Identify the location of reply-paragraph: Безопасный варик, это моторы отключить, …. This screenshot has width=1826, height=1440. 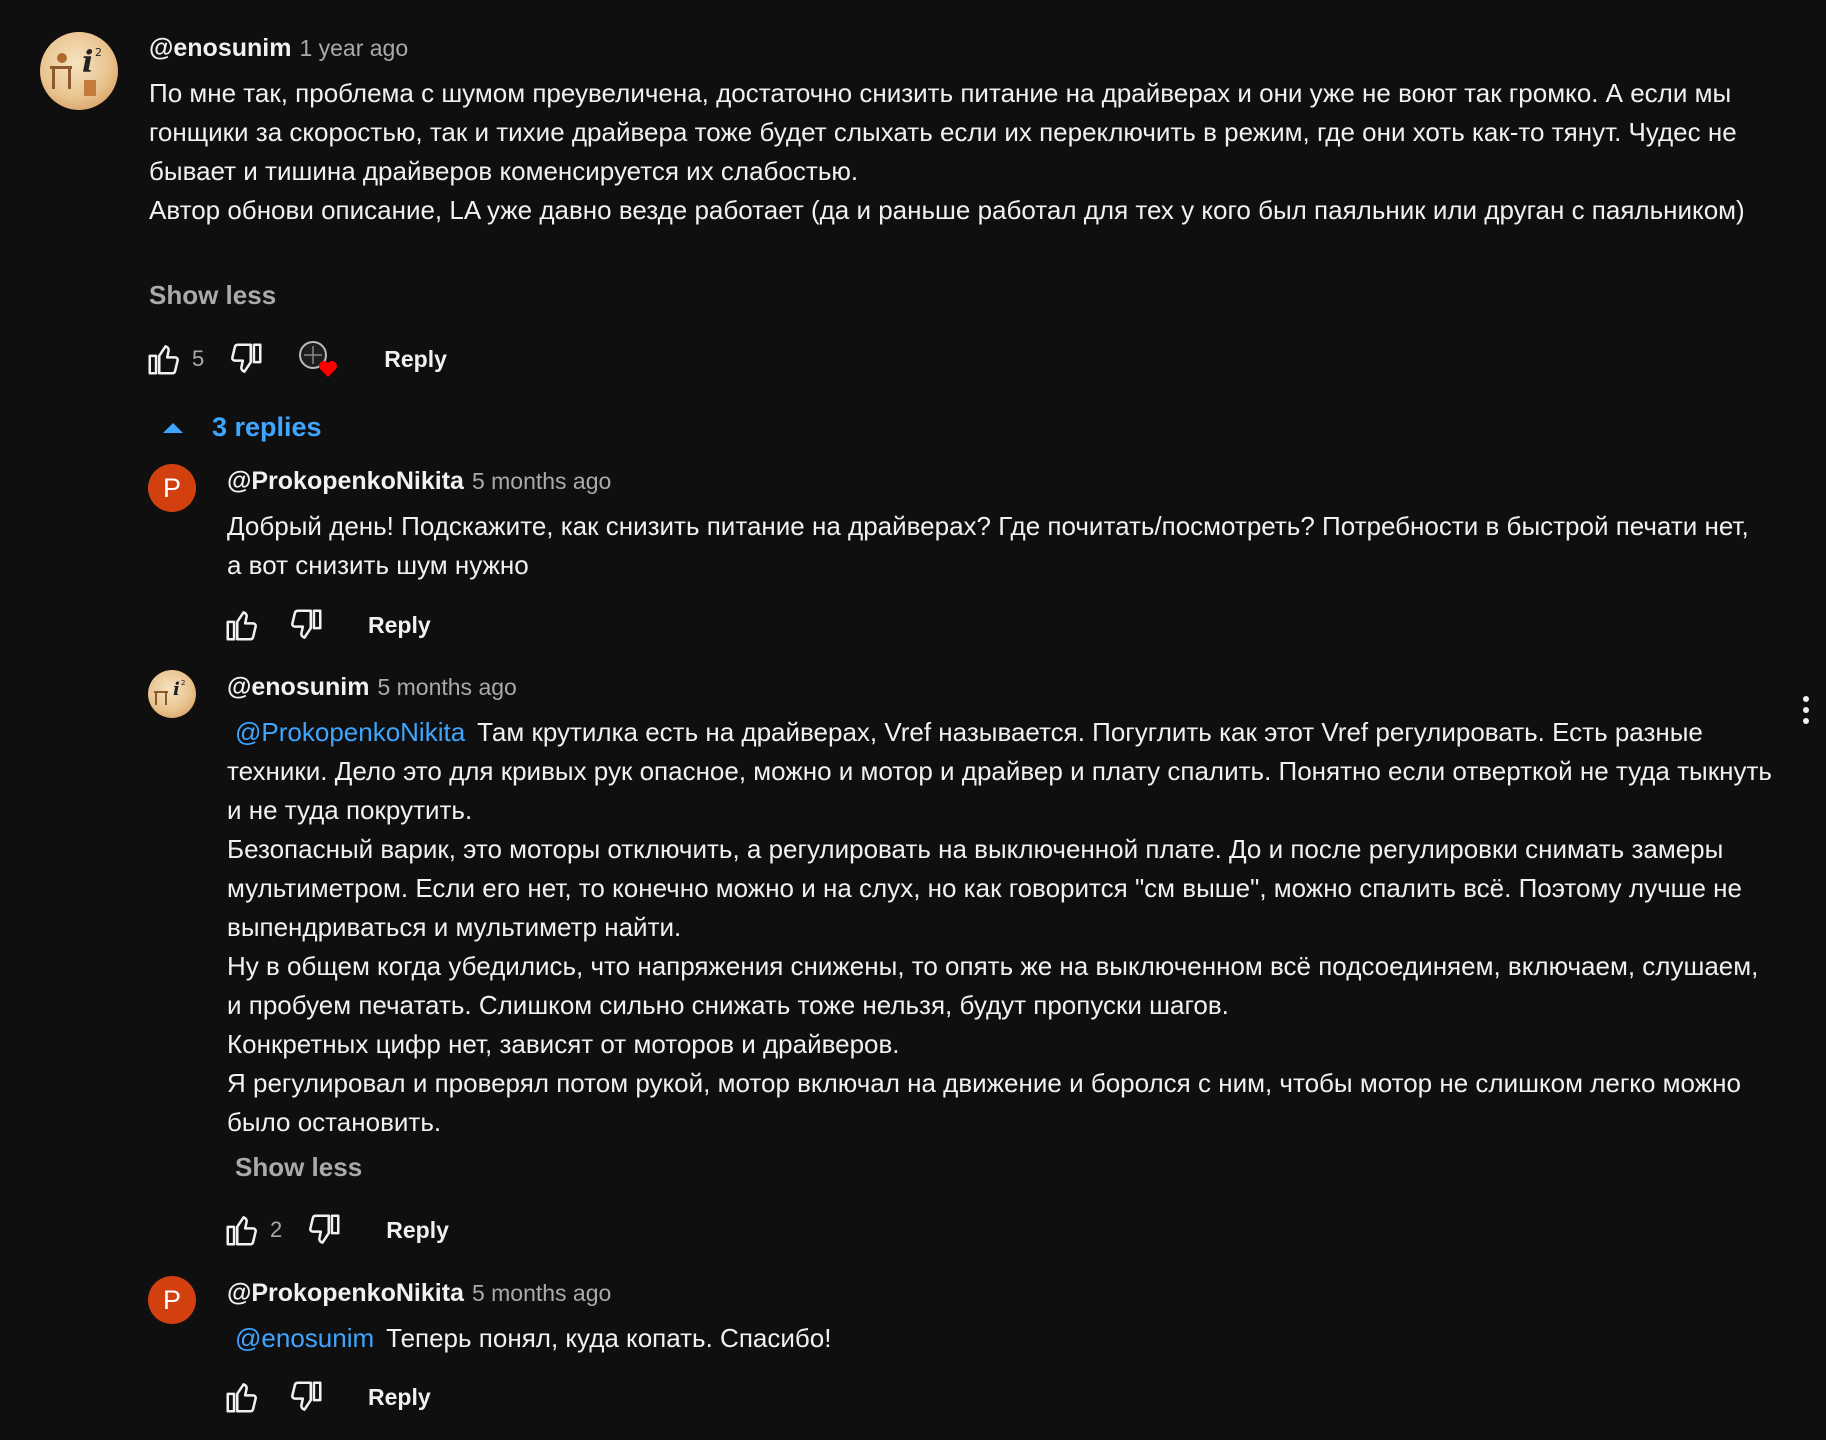
(984, 888).